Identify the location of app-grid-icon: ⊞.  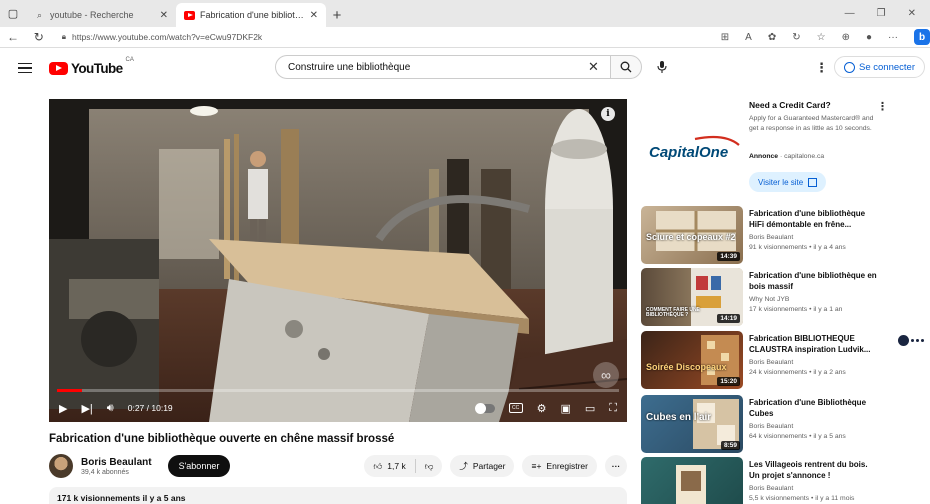
(725, 37).